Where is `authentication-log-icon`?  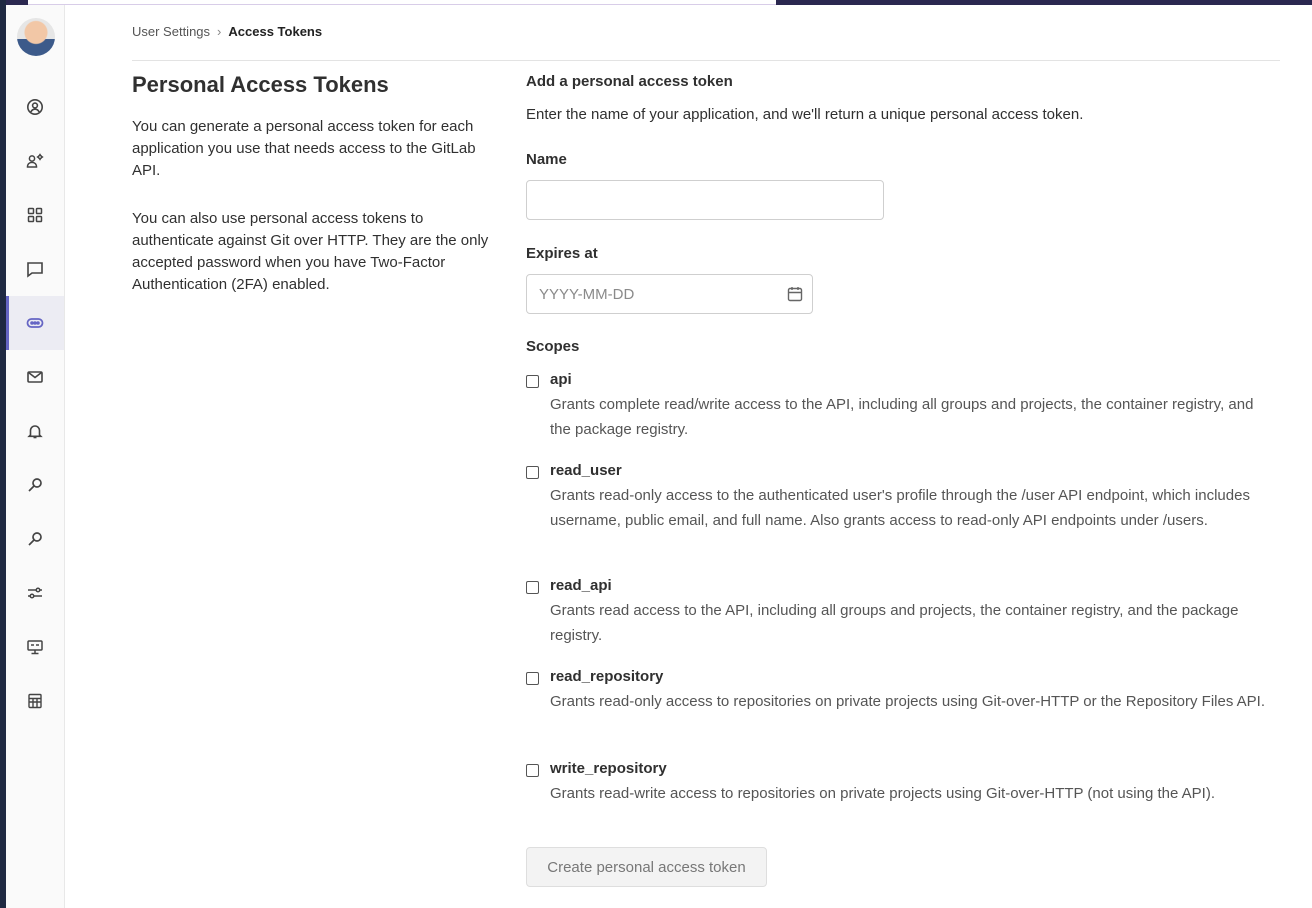 authentication-log-icon is located at coordinates (35, 701).